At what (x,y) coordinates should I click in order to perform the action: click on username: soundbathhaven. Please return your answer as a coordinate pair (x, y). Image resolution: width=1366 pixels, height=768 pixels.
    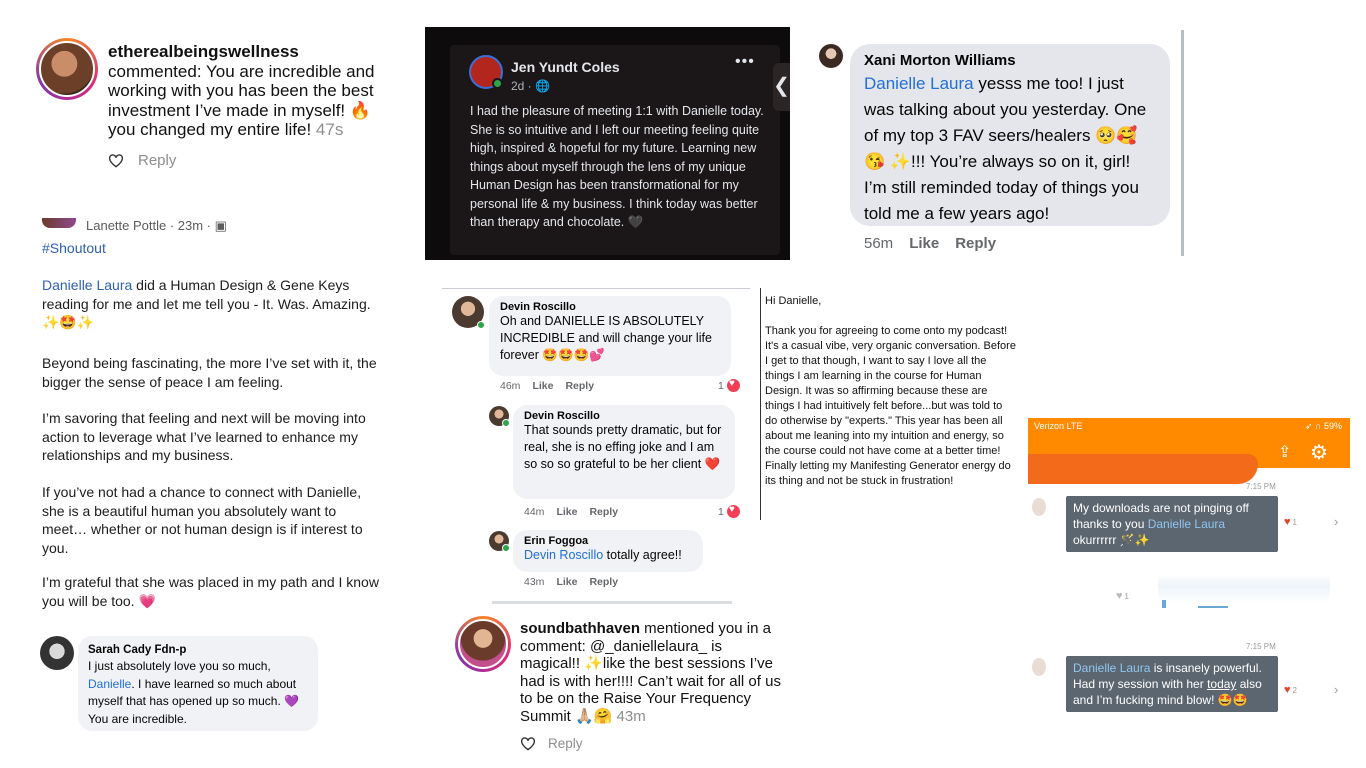
    Looking at the image, I should click on (580, 628).